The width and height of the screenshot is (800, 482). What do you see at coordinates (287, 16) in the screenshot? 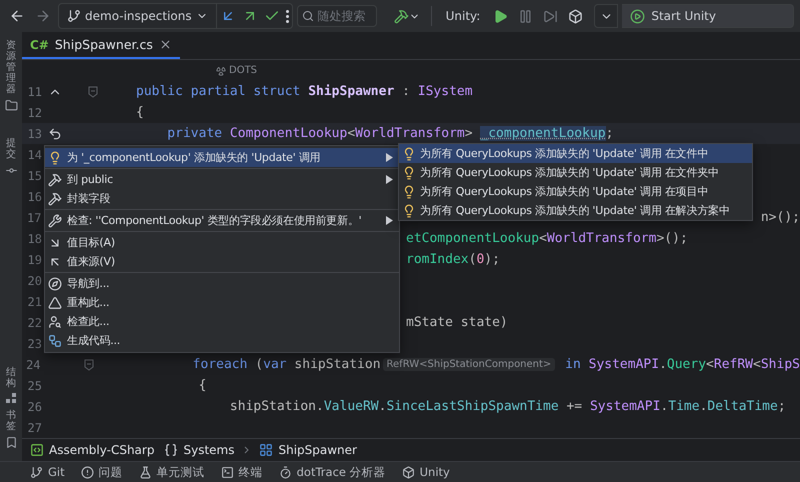
I see `more-icon` at bounding box center [287, 16].